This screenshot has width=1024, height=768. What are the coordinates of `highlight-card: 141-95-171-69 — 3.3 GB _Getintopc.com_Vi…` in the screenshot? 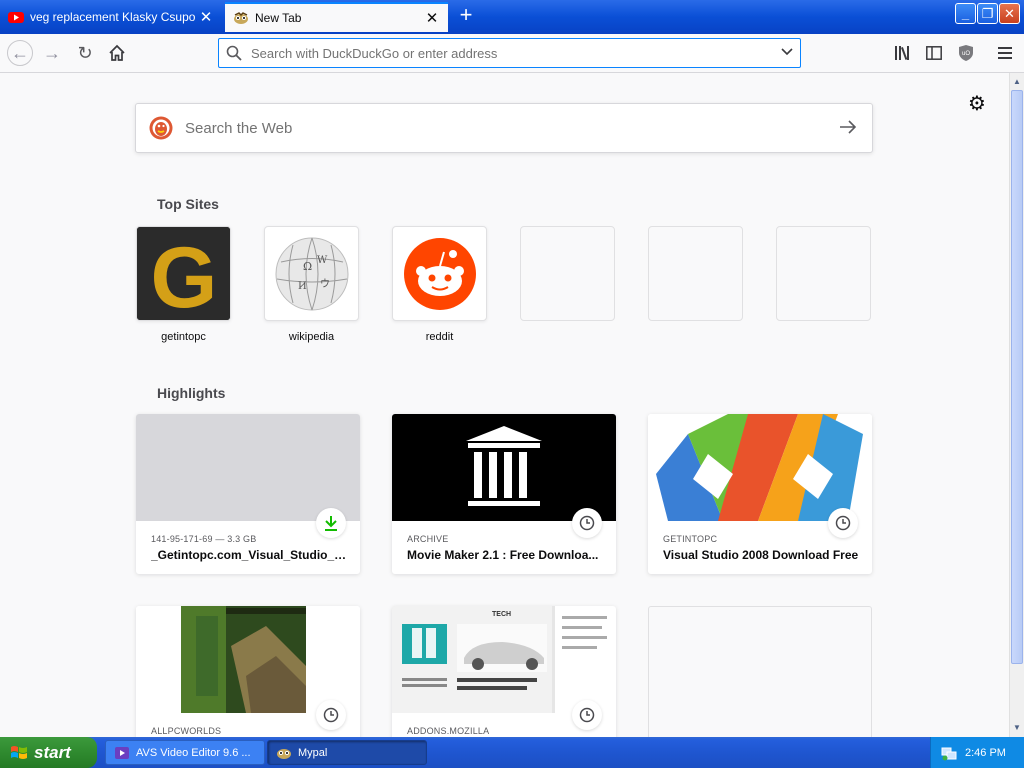 It's located at (248, 494).